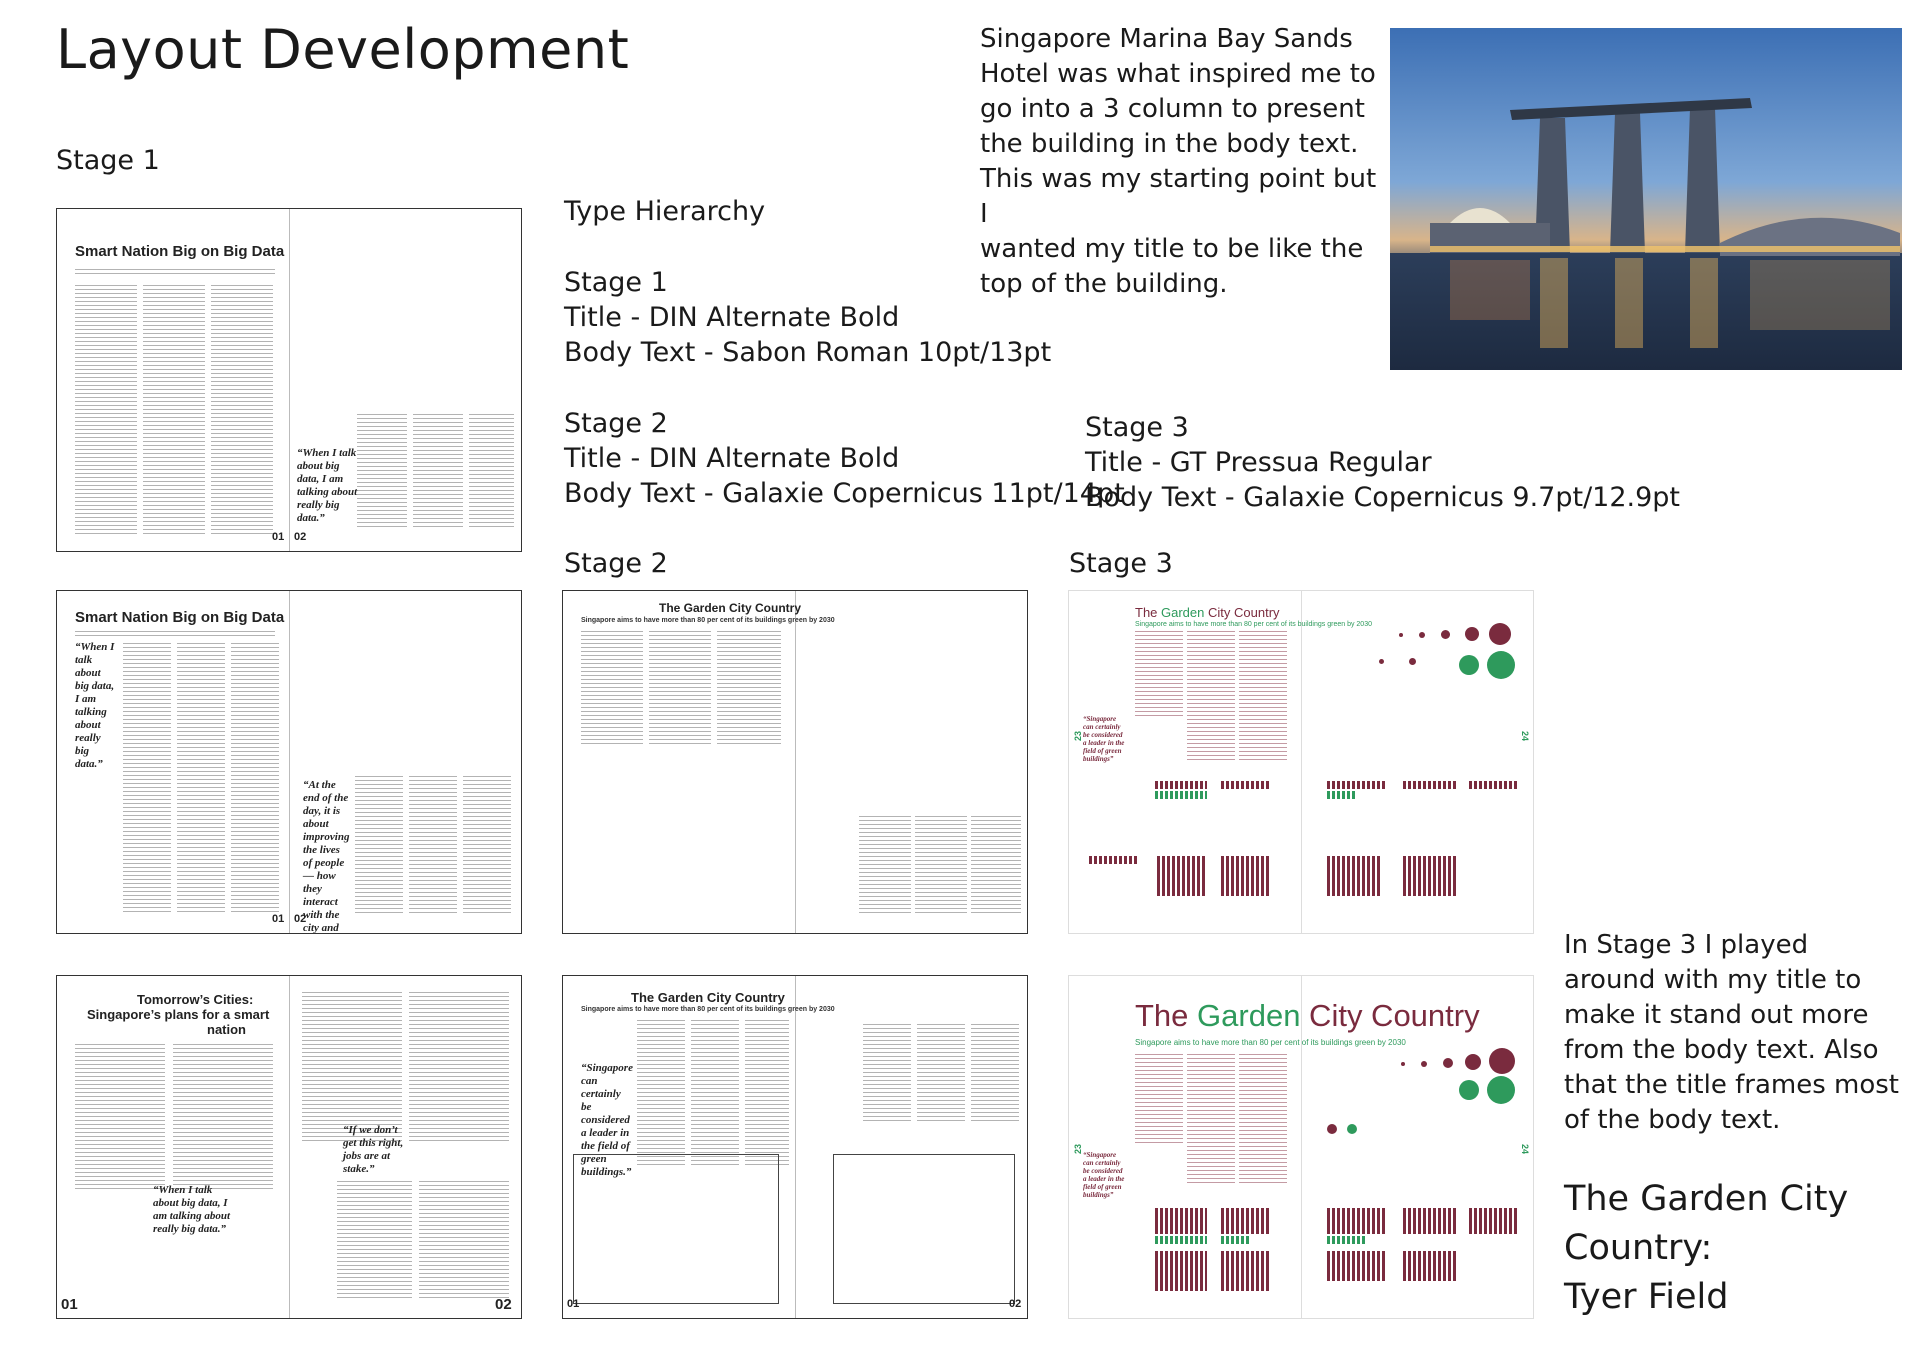  What do you see at coordinates (1121, 563) in the screenshot?
I see `stage3-label: Stage 3` at bounding box center [1121, 563].